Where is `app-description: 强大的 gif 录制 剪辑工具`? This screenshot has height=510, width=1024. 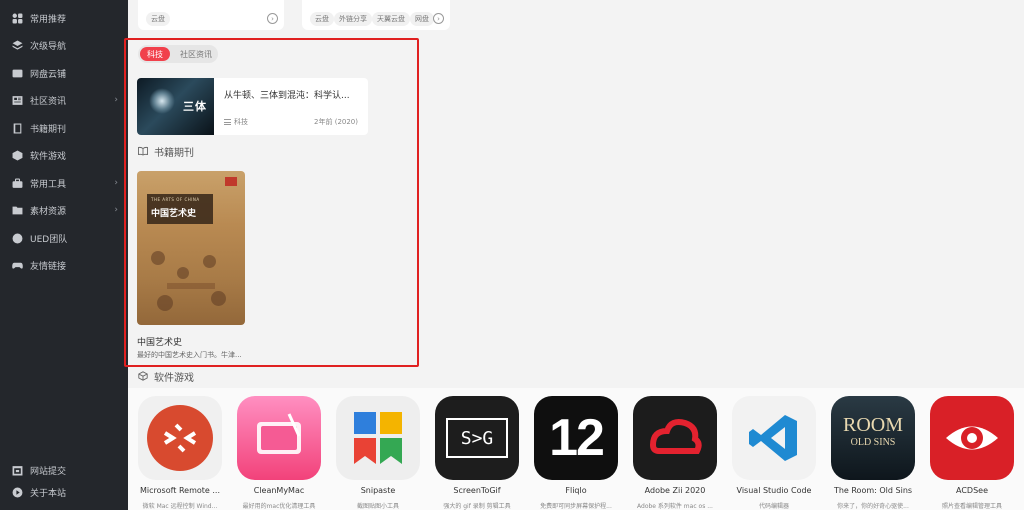 app-description: 强大的 gif 录制 剪辑工具 is located at coordinates (477, 506).